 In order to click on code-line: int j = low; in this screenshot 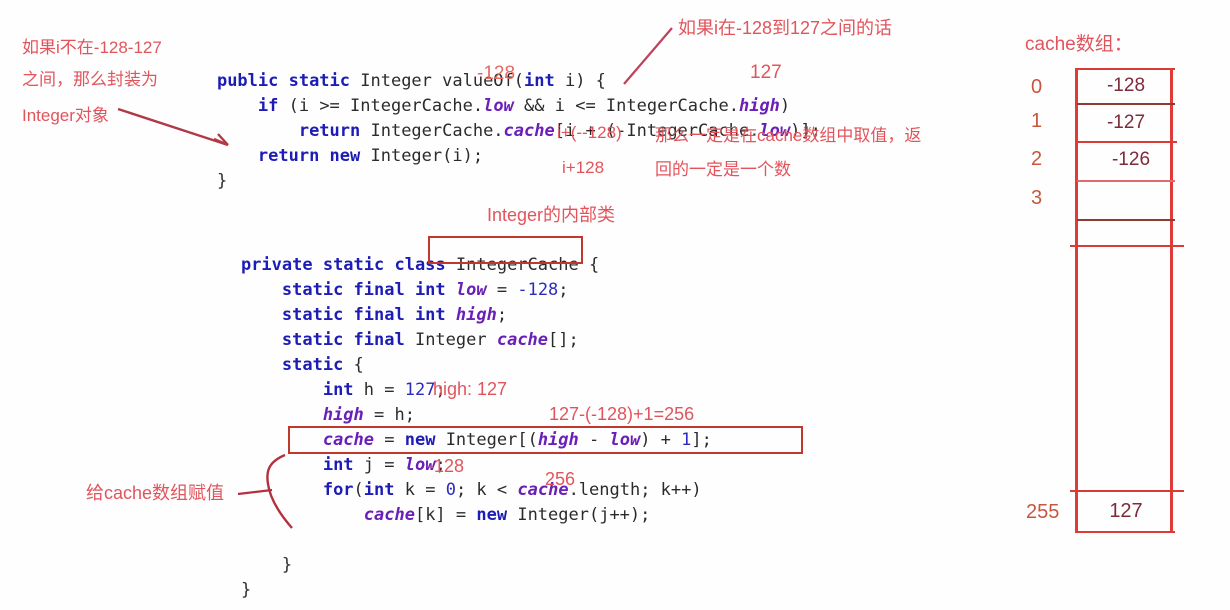, I will do `click(323, 465)`.